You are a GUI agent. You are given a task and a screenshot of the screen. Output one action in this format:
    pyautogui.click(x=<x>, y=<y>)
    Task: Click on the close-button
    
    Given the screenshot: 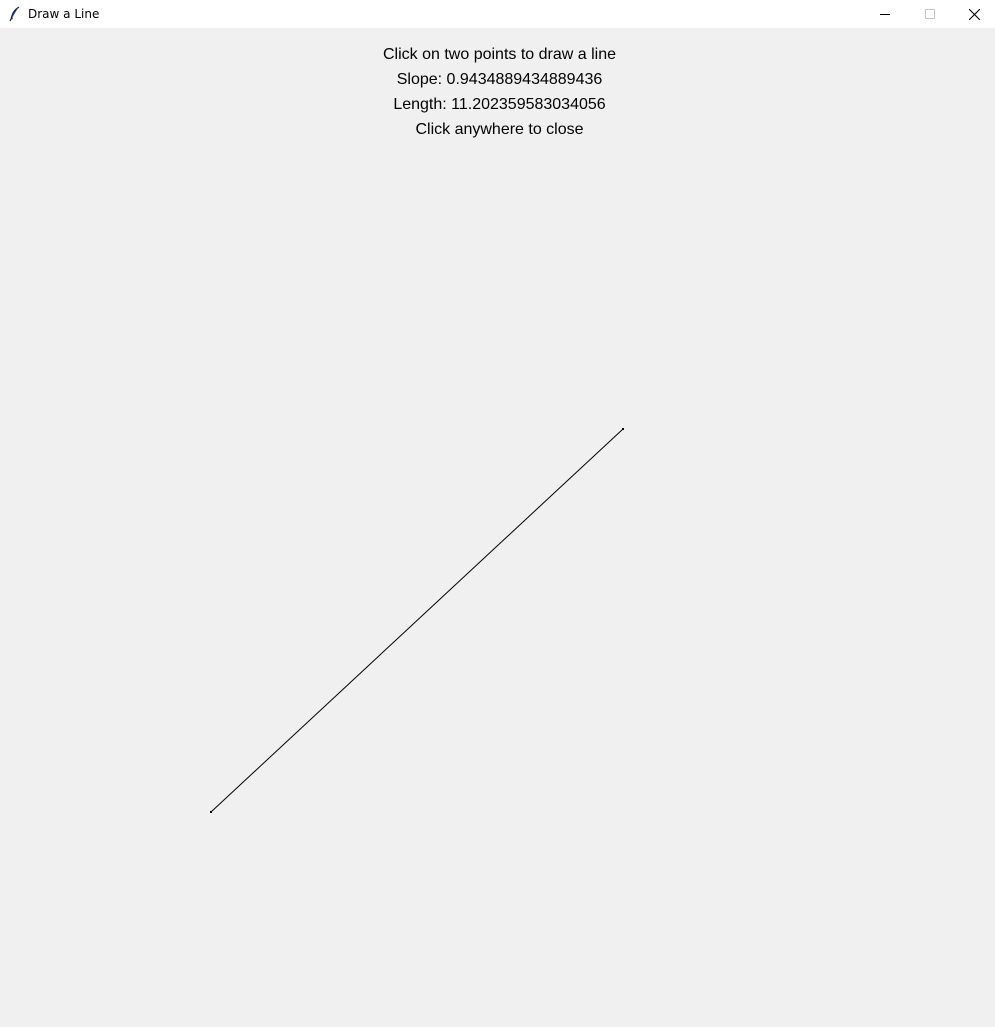 What is the action you would take?
    pyautogui.click(x=973, y=14)
    